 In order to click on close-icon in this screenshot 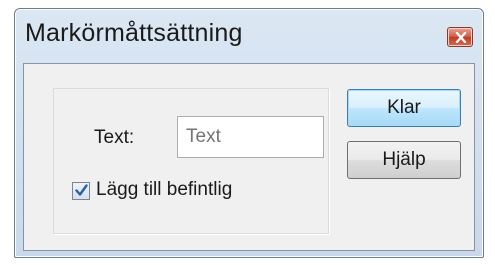, I will do `click(461, 37)`.